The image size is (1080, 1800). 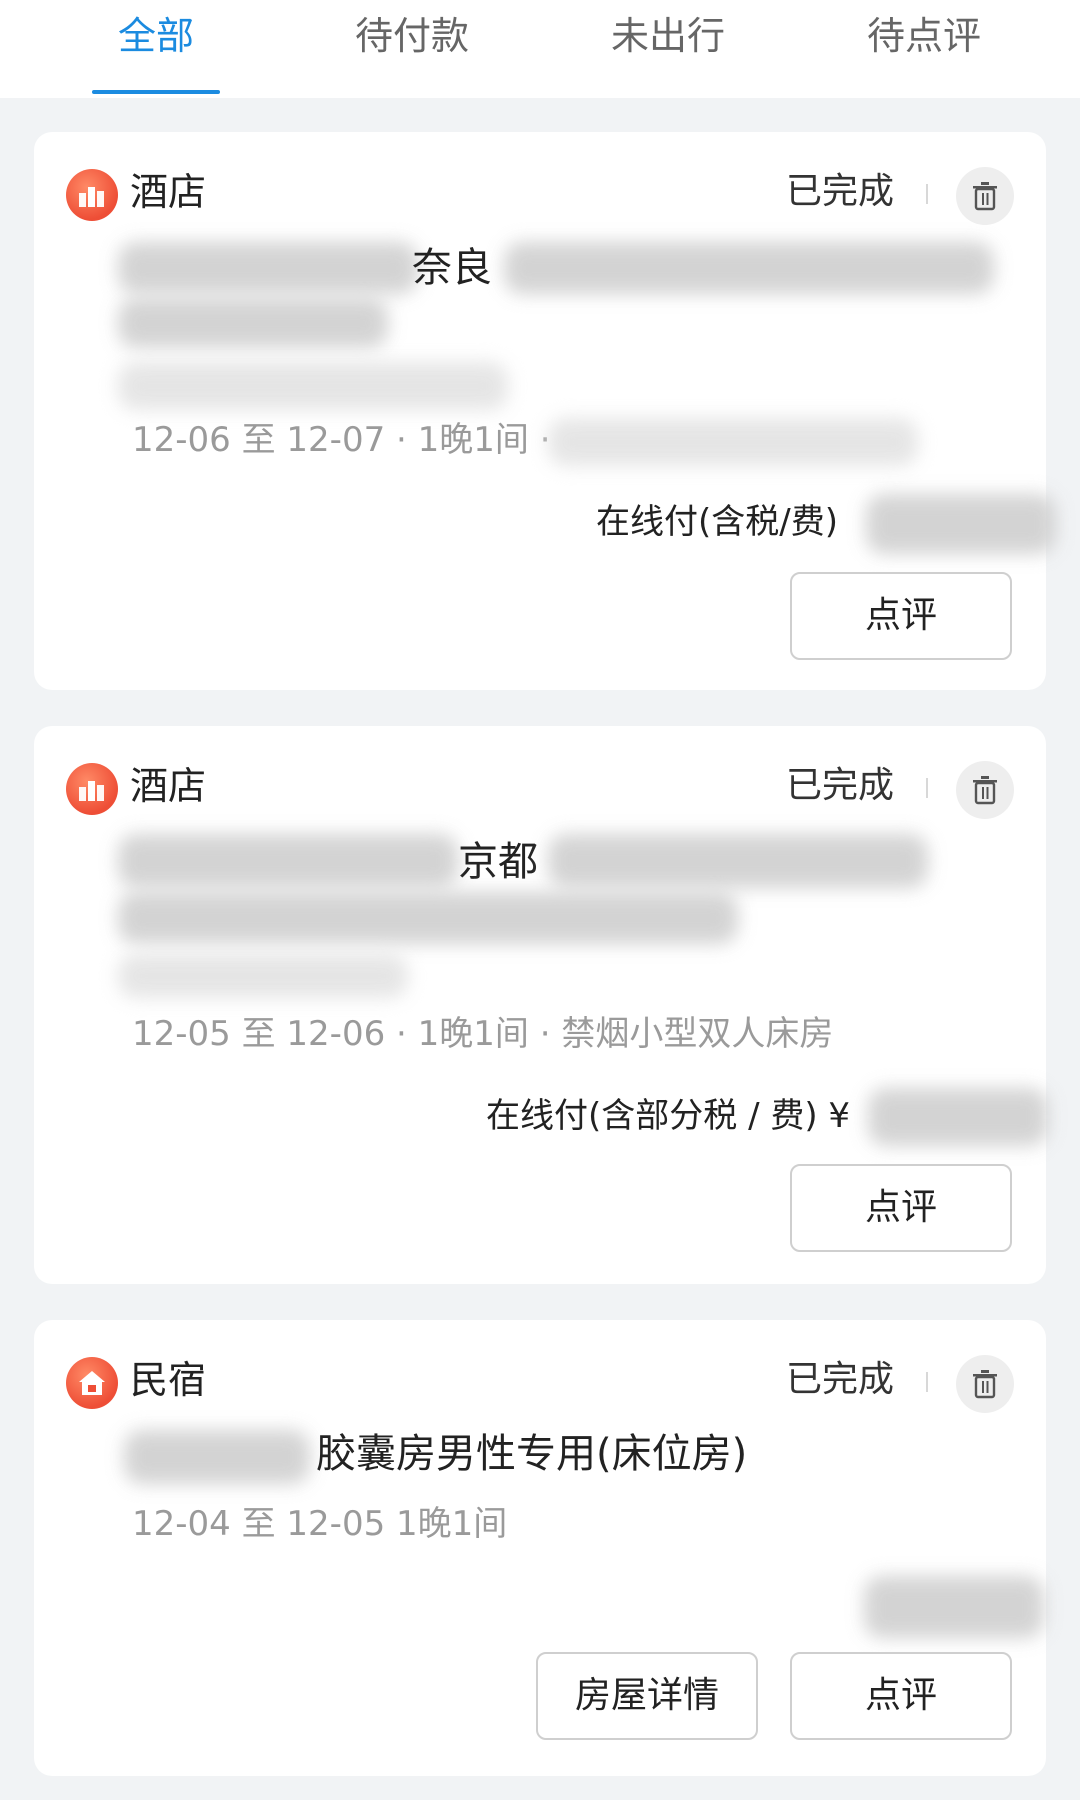 What do you see at coordinates (924, 36) in the screenshot?
I see `tab-pending-review: 待点评` at bounding box center [924, 36].